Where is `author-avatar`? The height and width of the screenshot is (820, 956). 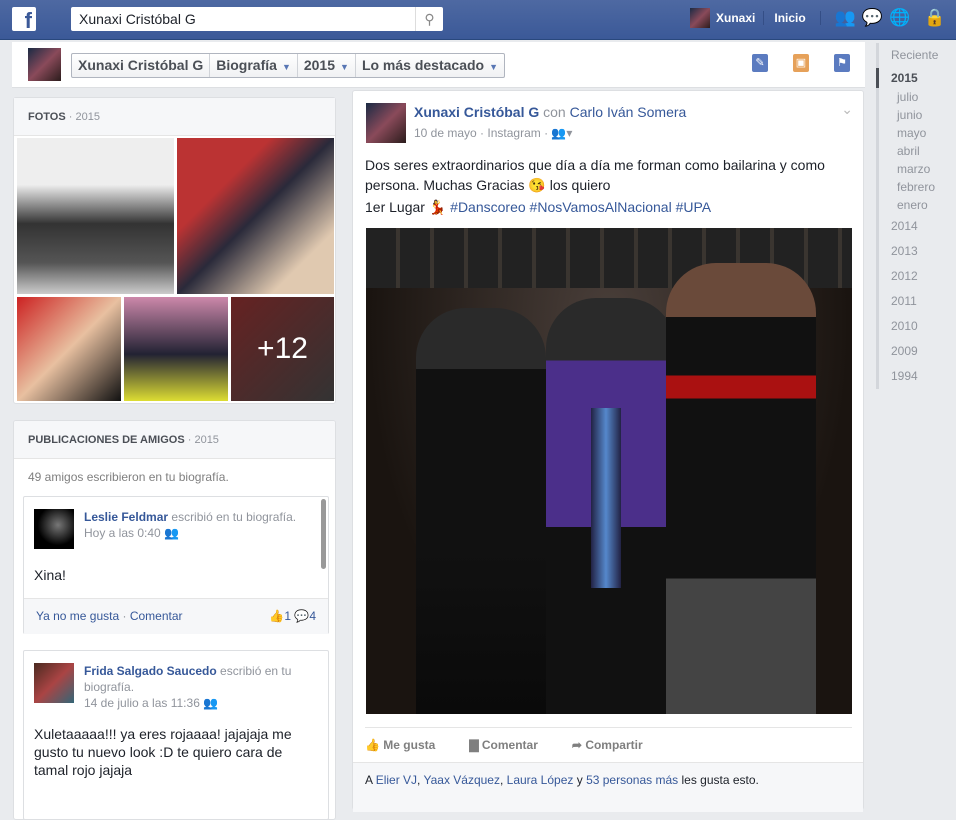
author-avatar is located at coordinates (386, 123).